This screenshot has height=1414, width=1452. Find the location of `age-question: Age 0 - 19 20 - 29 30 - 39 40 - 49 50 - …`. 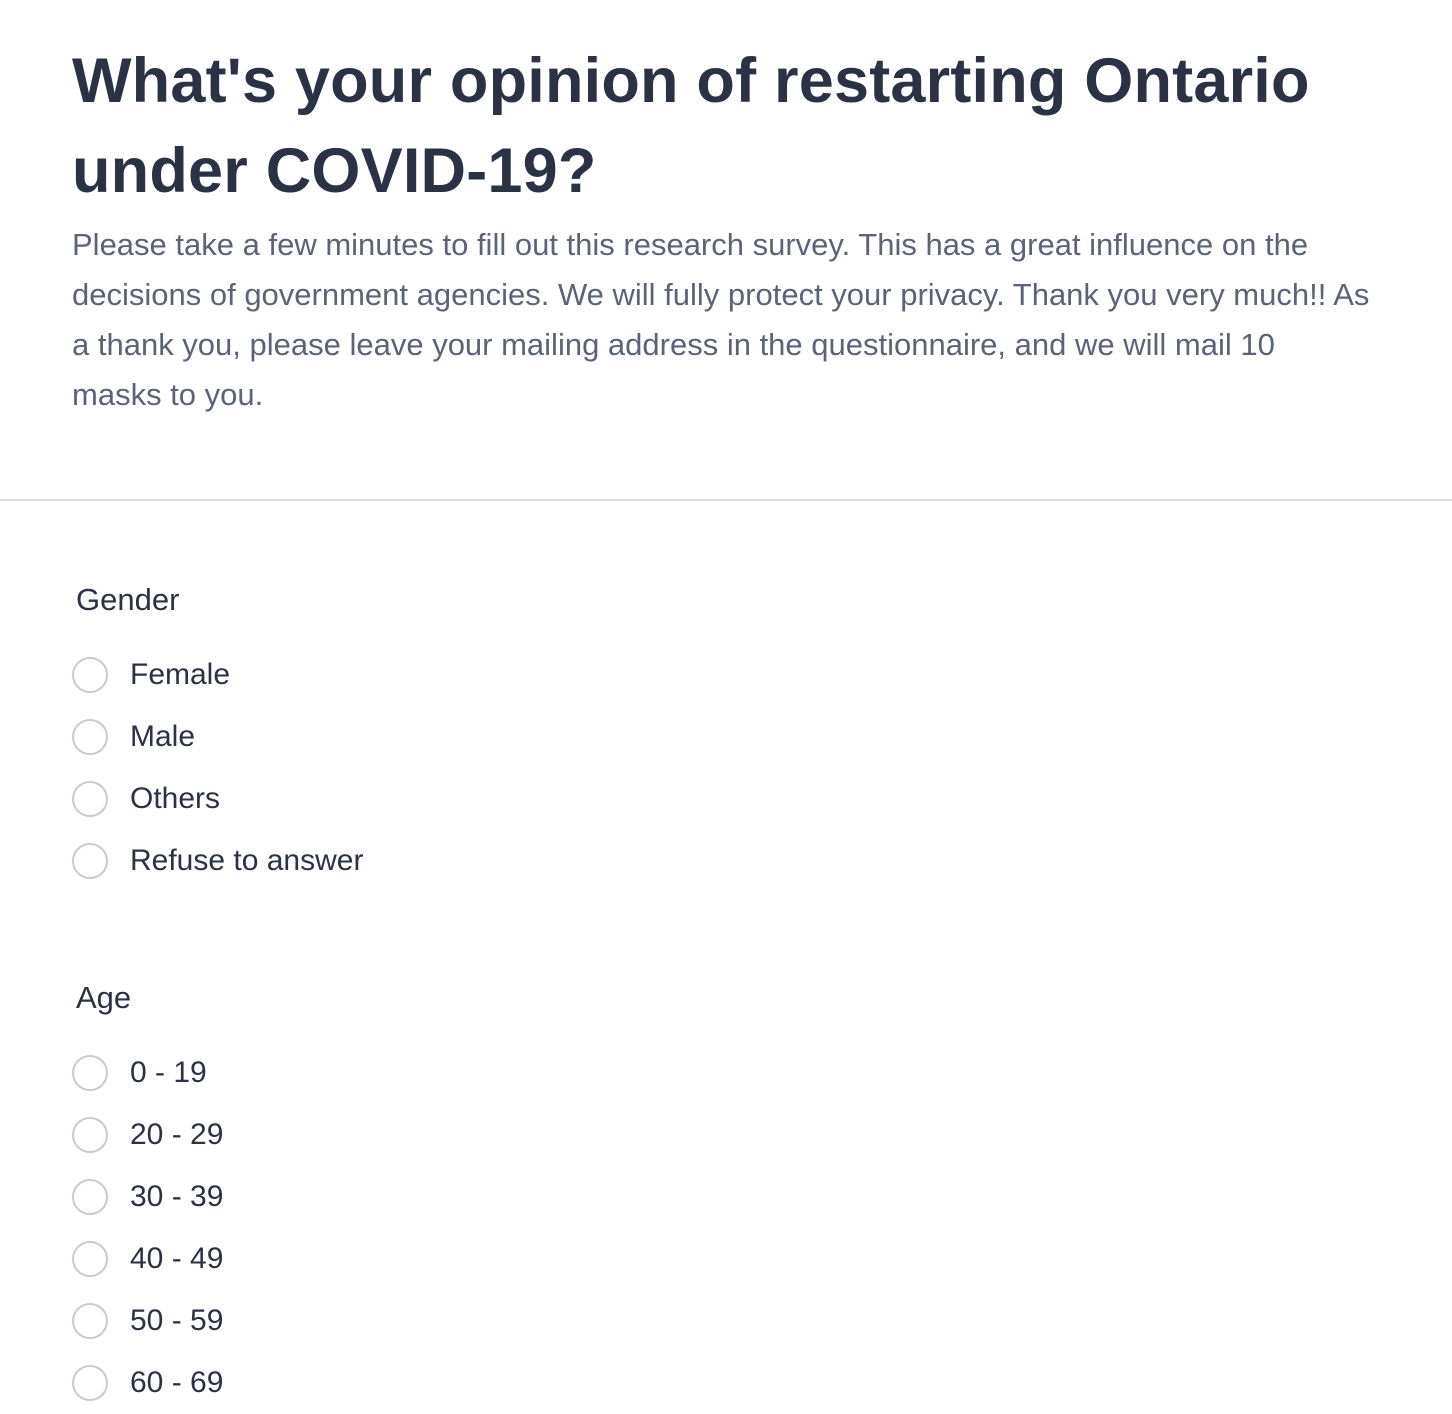

age-question: Age 0 - 19 20 - 29 30 - 39 40 - 49 50 - … is located at coordinates (147, 1196).